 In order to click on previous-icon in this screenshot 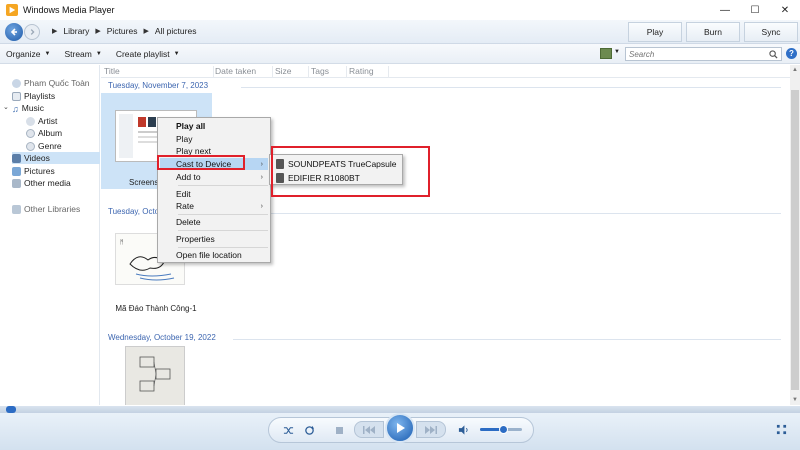, I will do `click(369, 429)`.